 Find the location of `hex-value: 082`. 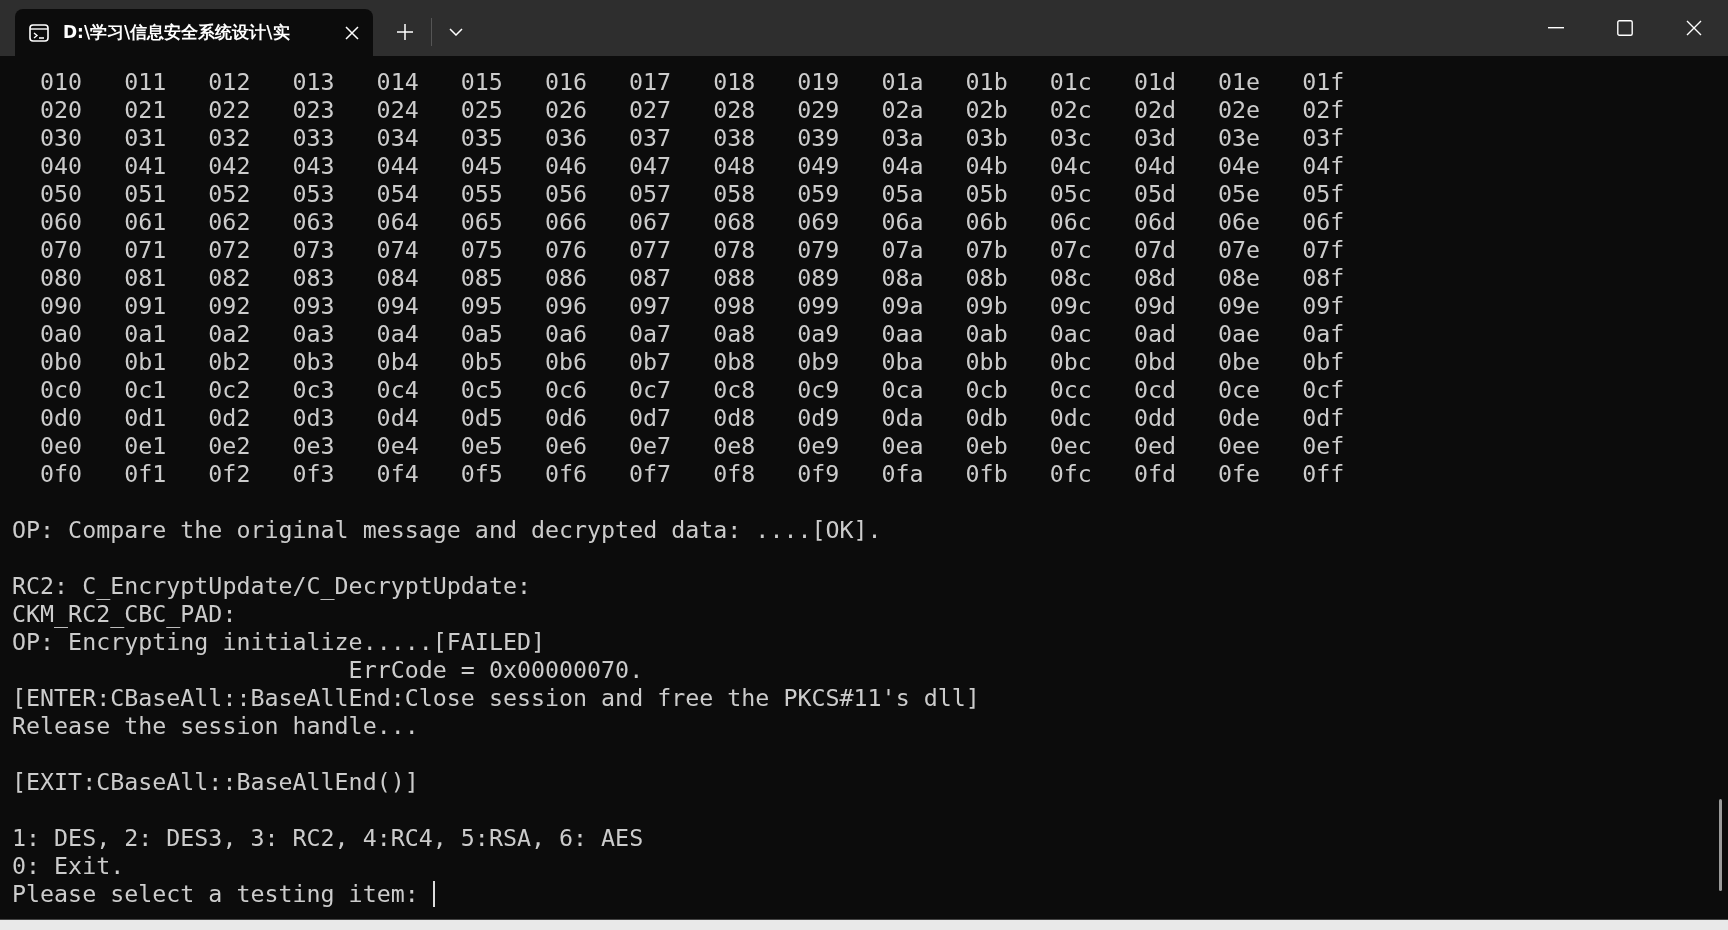

hex-value: 082 is located at coordinates (229, 277).